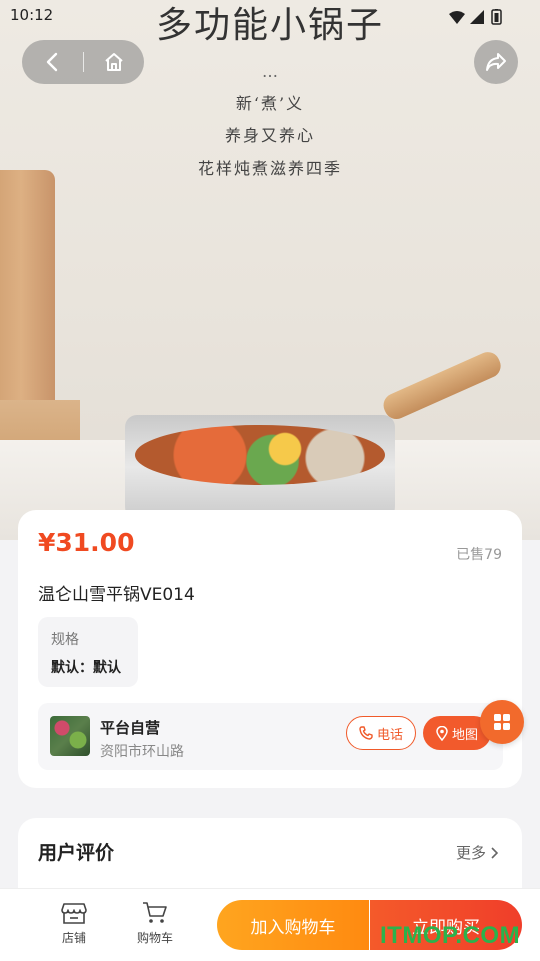 This screenshot has height=961, width=540. I want to click on float-menu-button, so click(502, 722).